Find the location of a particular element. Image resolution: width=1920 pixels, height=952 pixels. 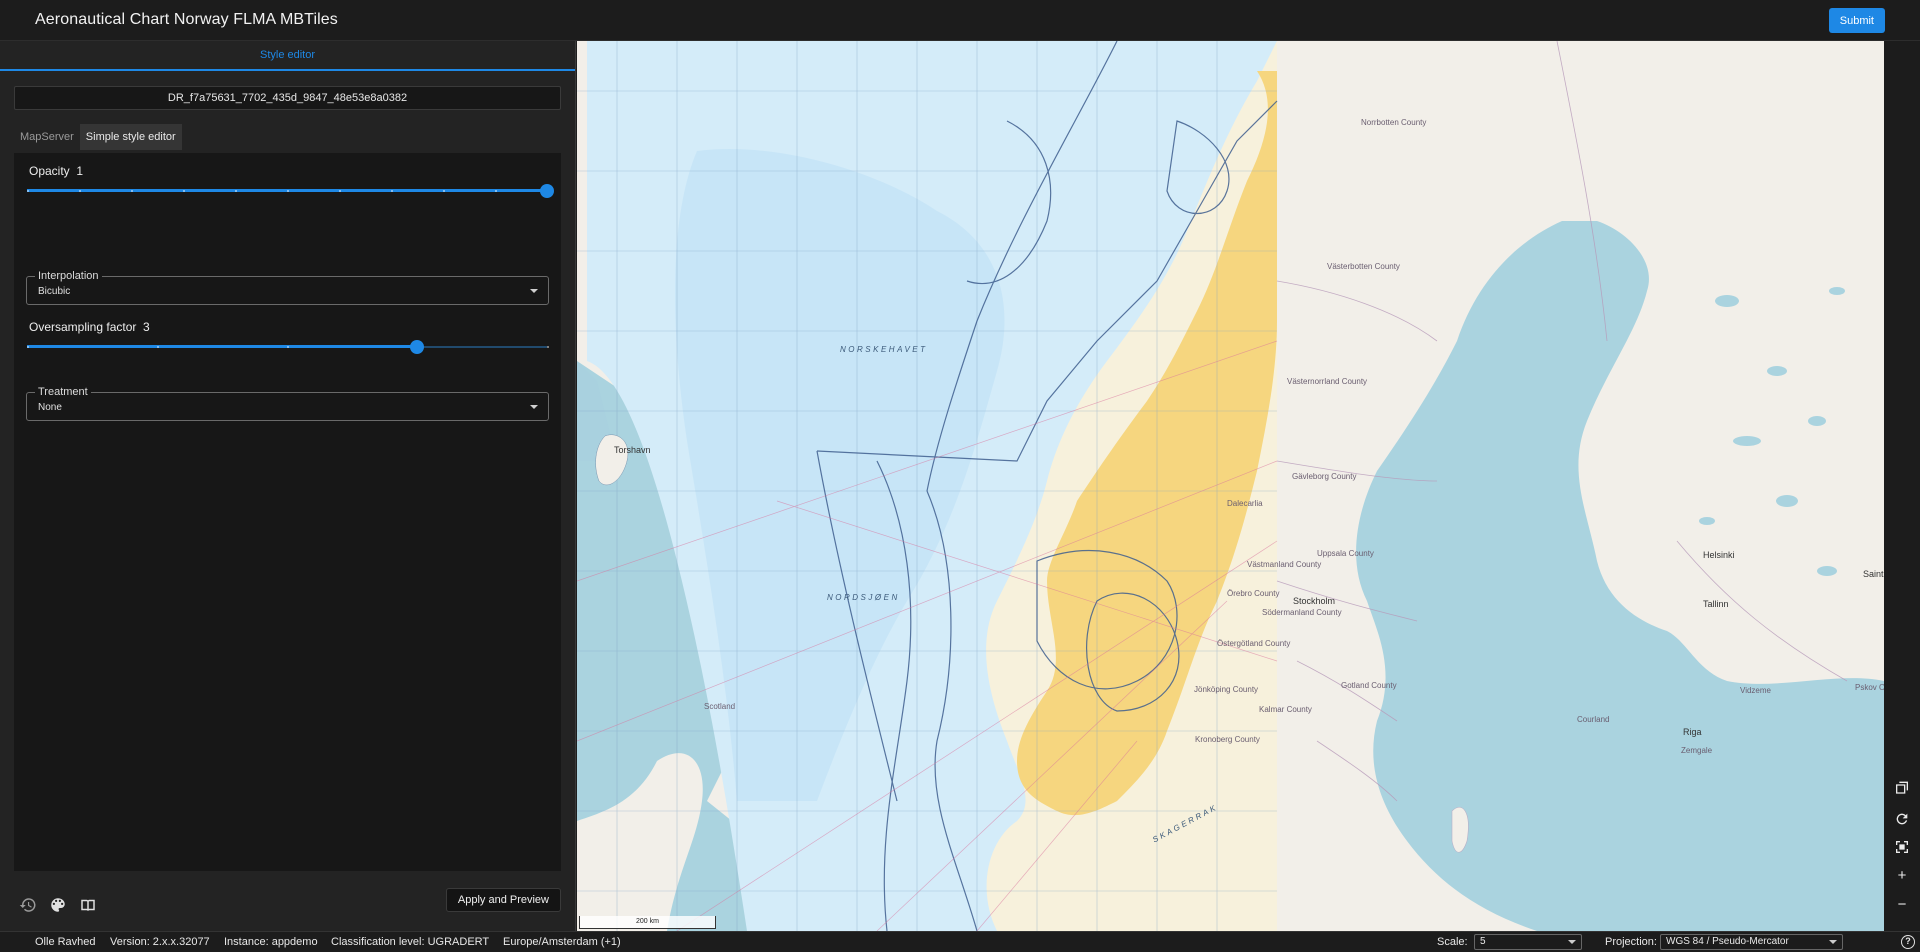

refresh-icon is located at coordinates (1902, 819).